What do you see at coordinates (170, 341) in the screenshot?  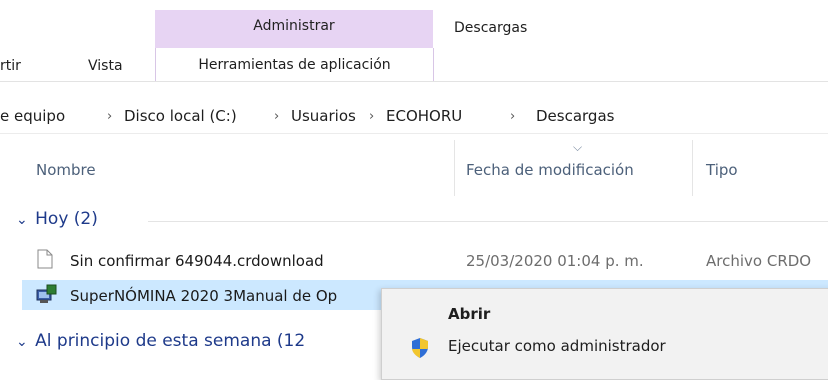 I see `group-label: Al principio de esta semana (12` at bounding box center [170, 341].